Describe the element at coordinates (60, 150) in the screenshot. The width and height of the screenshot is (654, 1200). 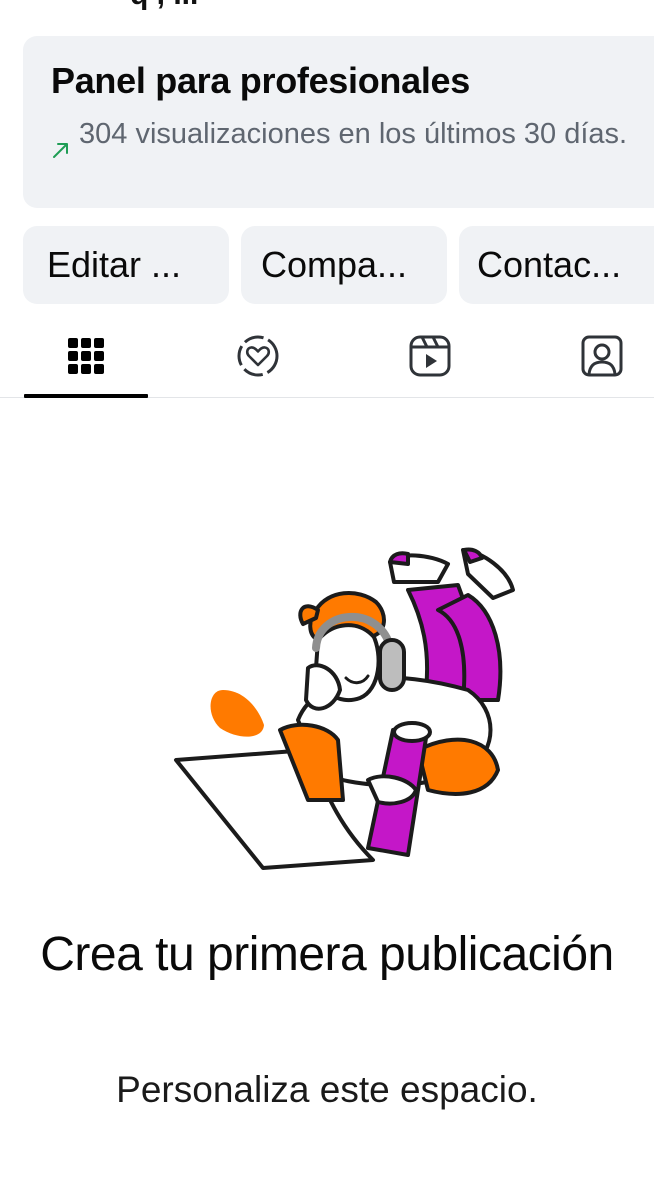
I see `arrow-up-right-icon` at that location.